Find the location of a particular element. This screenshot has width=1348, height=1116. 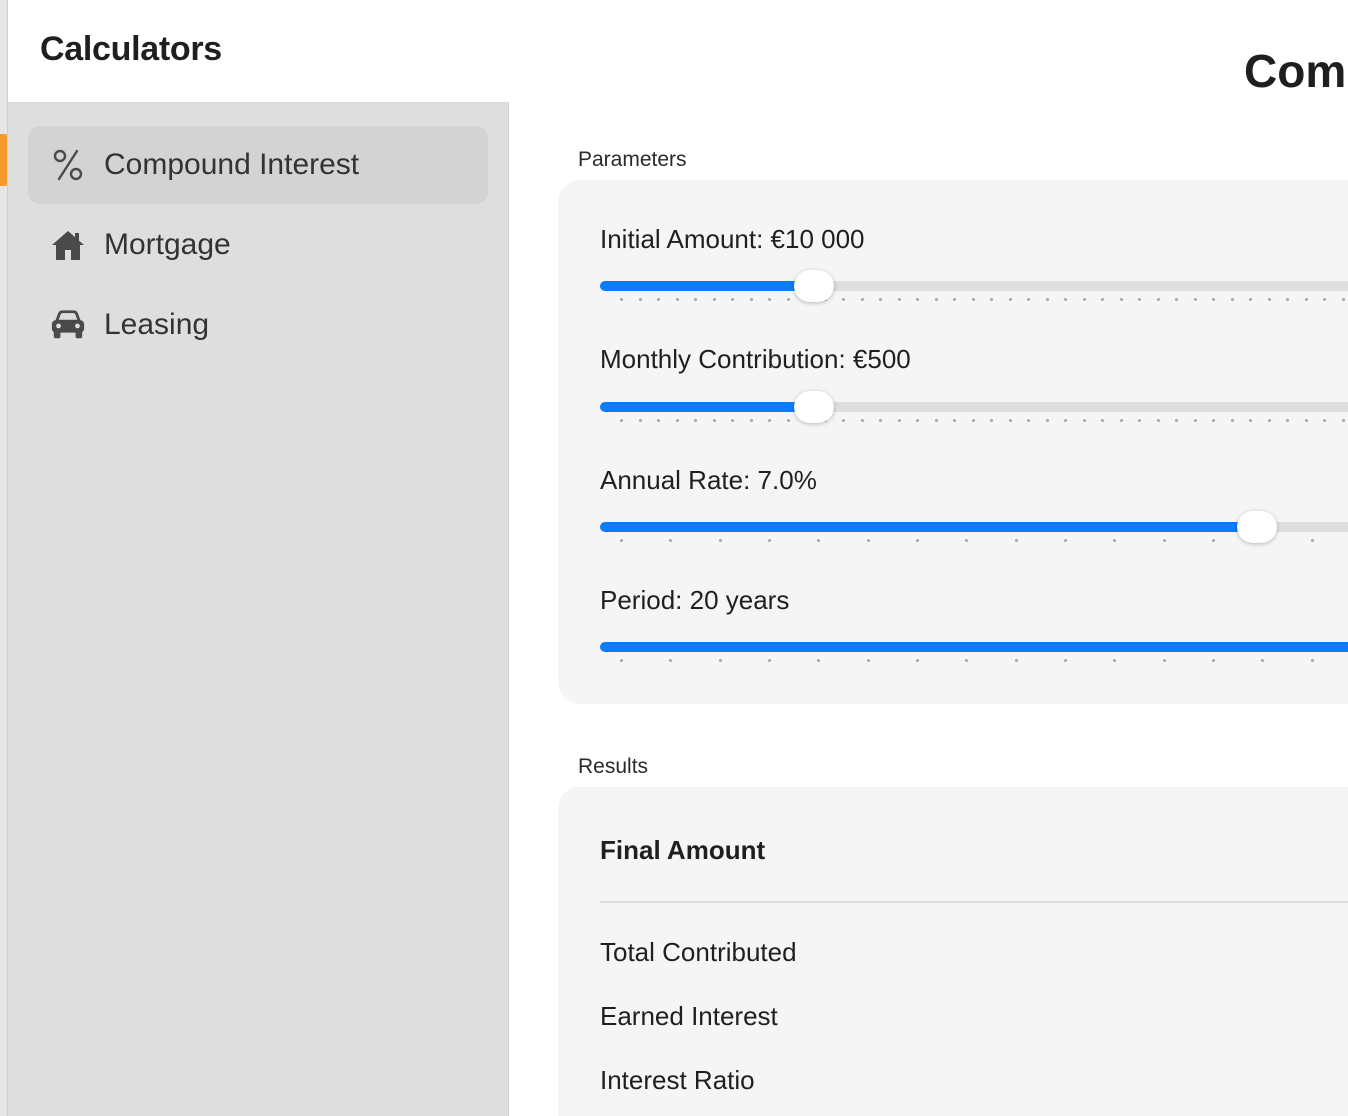

percent-icon is located at coordinates (68, 165).